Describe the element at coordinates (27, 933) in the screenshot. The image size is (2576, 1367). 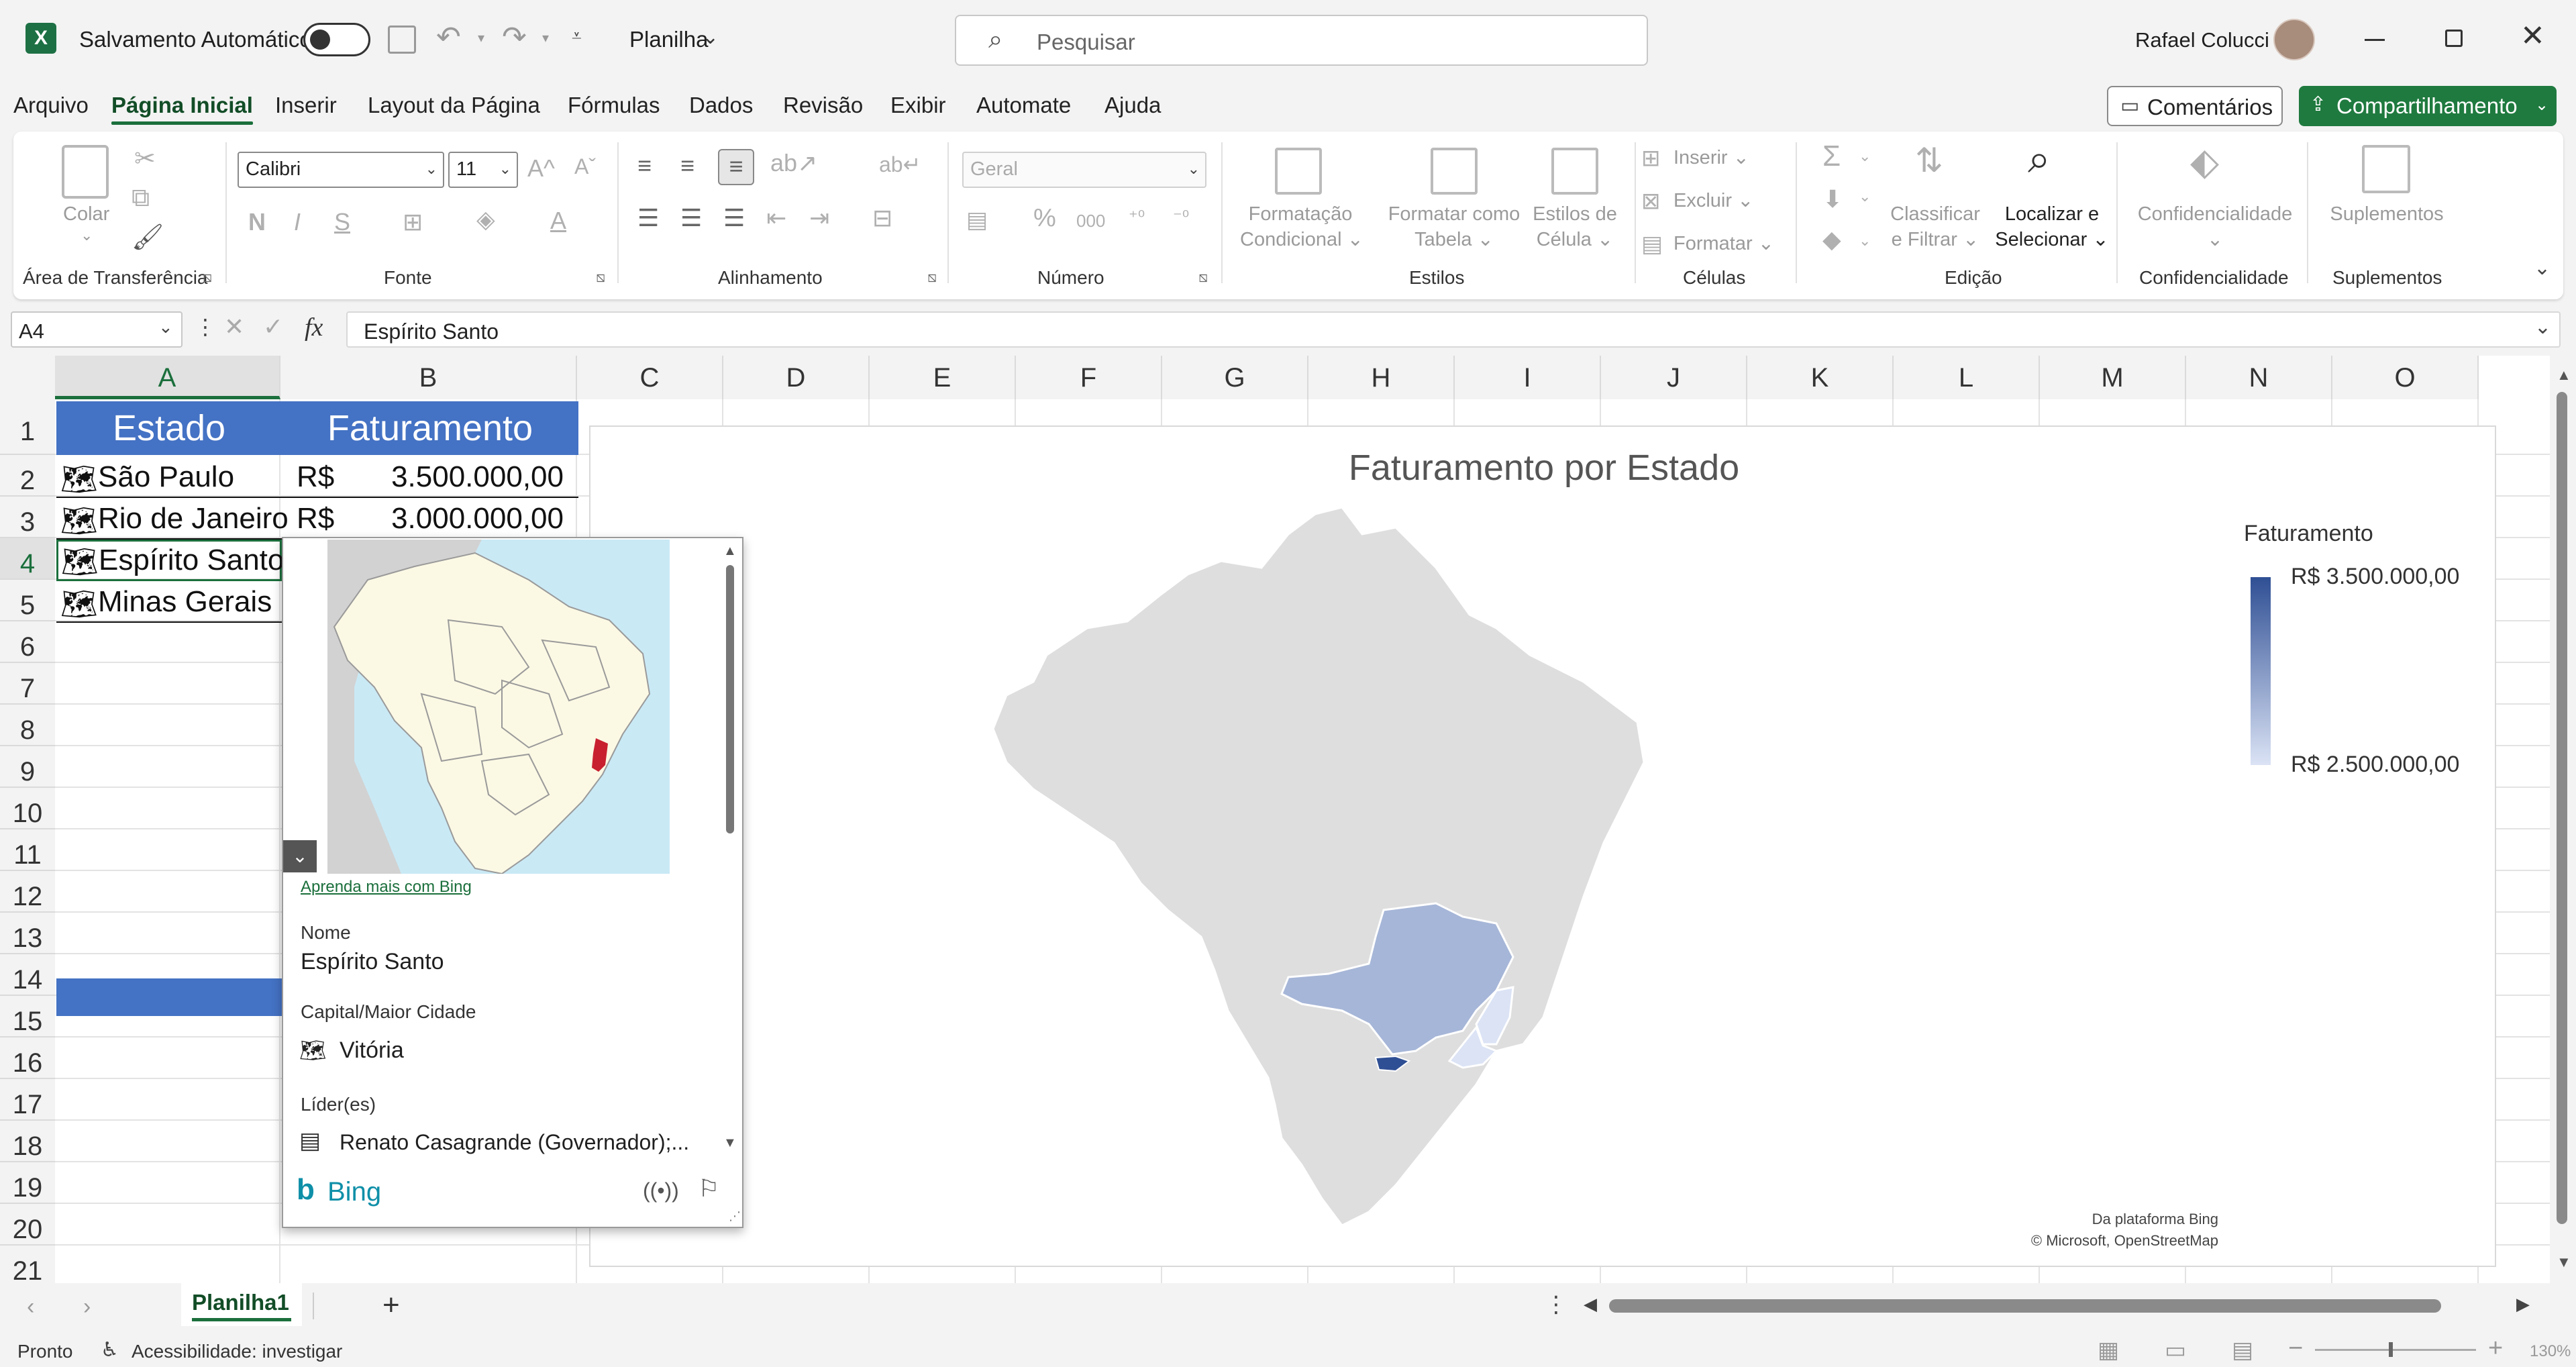
I see `row-header: 13` at that location.